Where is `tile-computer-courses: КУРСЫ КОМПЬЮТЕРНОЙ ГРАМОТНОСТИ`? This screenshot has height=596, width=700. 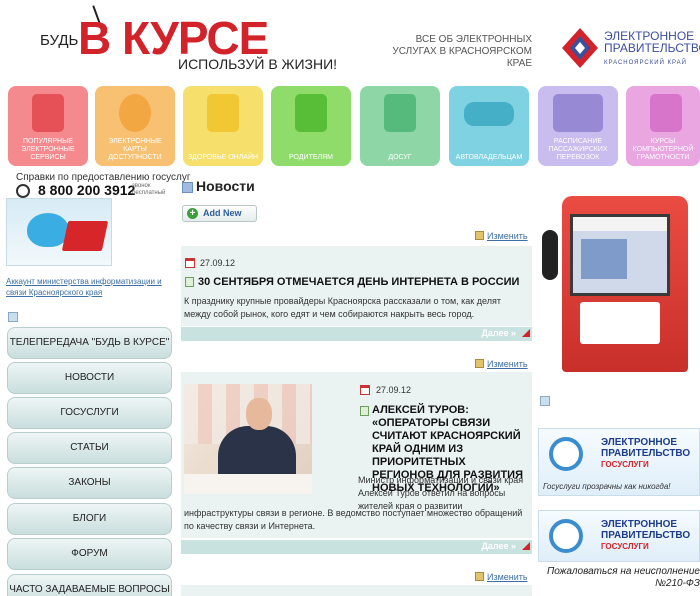 tile-computer-courses: КУРСЫ КОМПЬЮТЕРНОЙ ГРАМОТНОСТИ is located at coordinates (663, 126).